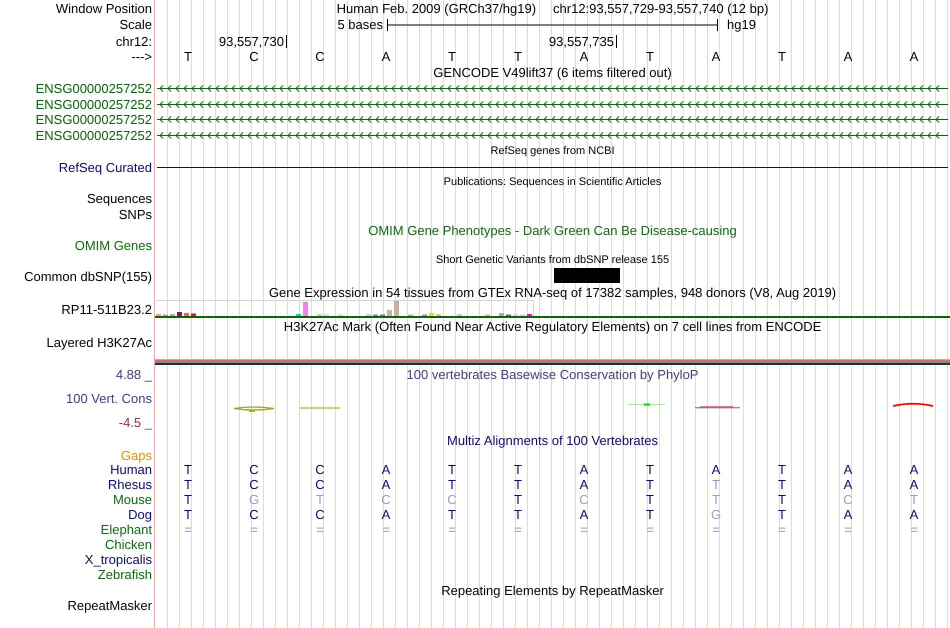 The height and width of the screenshot is (628, 950). I want to click on track-label: chr12:, so click(134, 41).